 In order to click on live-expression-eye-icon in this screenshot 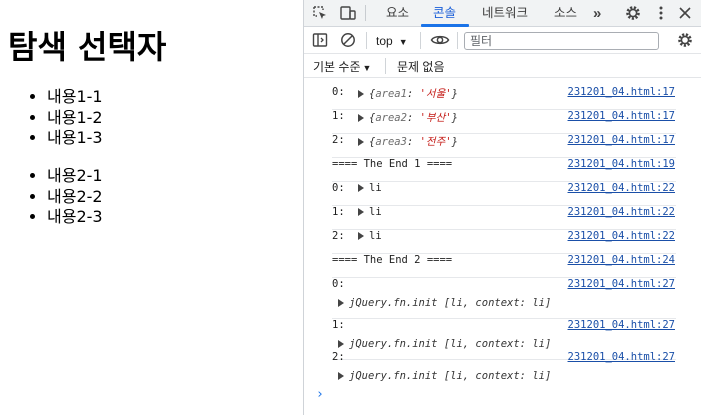, I will do `click(440, 40)`.